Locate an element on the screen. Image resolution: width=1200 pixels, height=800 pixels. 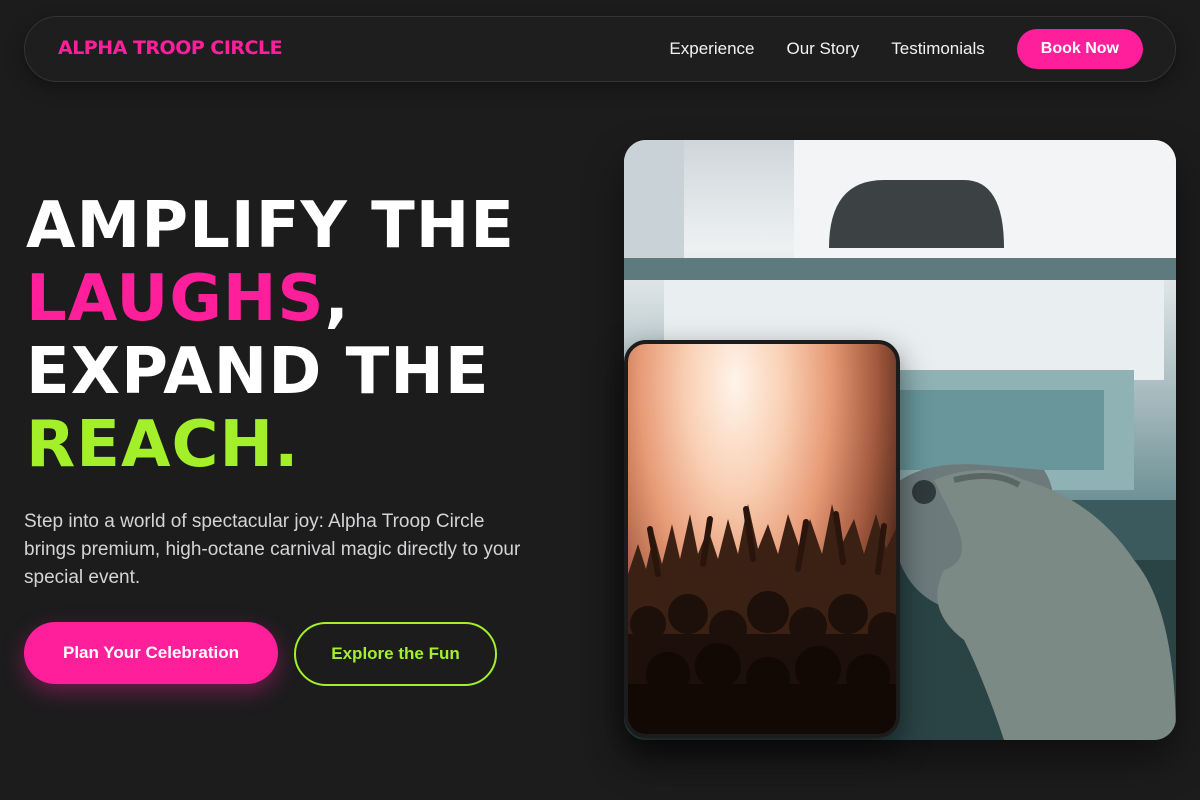
book-now-button: Book Now is located at coordinates (1079, 49).